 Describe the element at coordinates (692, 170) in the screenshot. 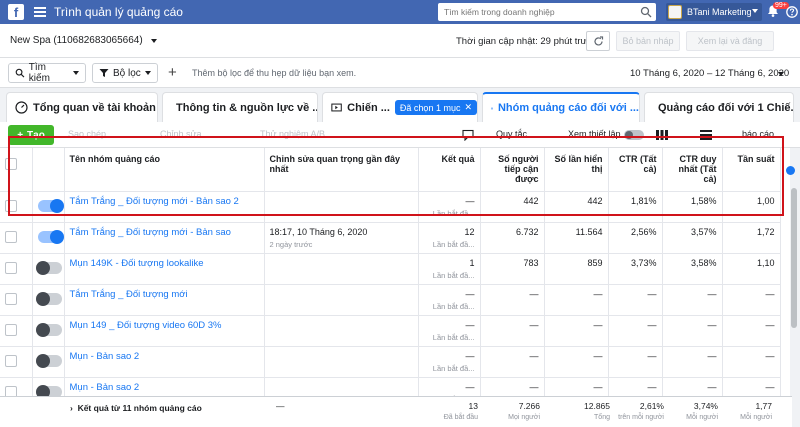

I see `col-header-unique-ctr: CTR duy nhất (Tất cả)` at that location.